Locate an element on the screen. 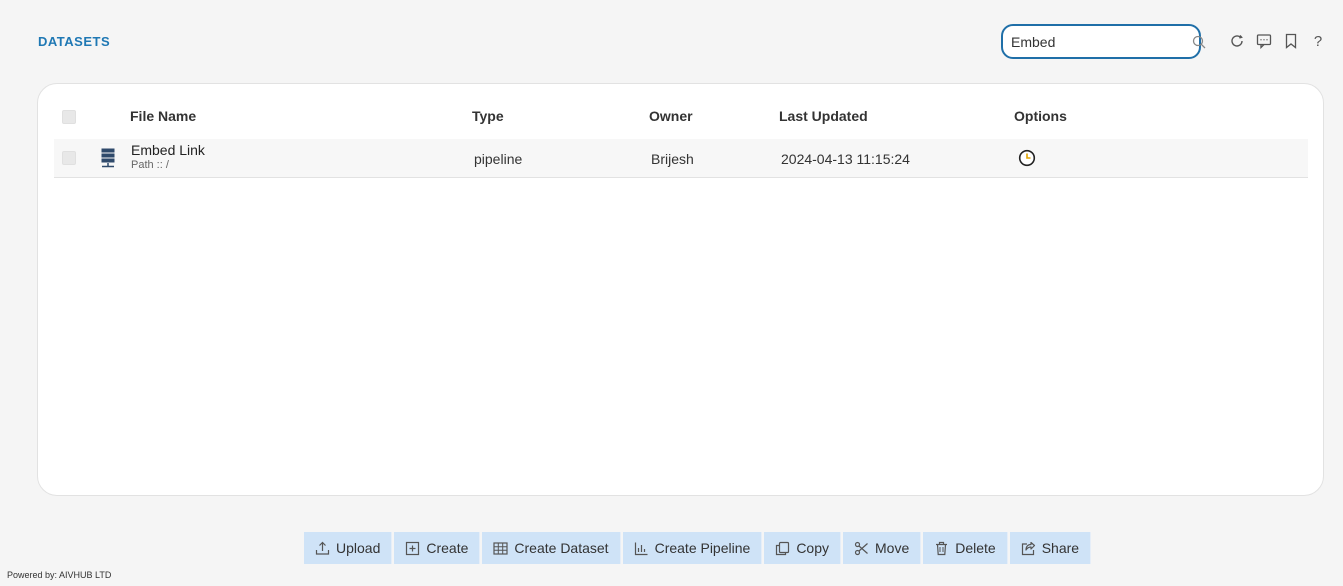 This screenshot has height=586, width=1343. column-owner: Owner is located at coordinates (671, 116).